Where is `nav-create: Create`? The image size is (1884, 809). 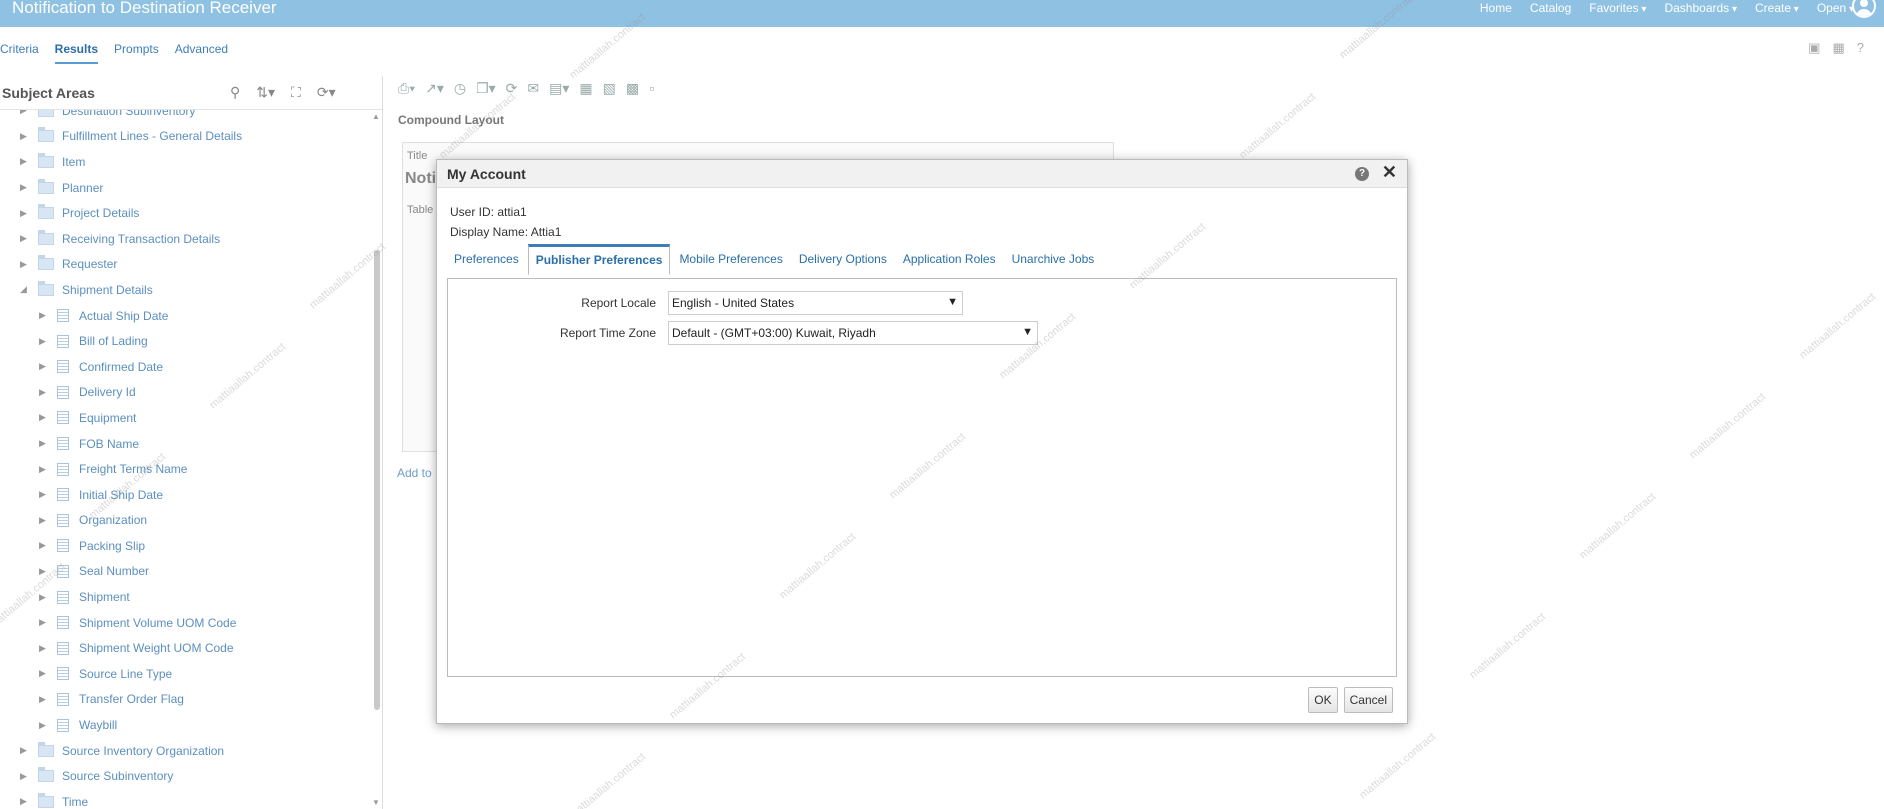 nav-create: Create is located at coordinates (1777, 8).